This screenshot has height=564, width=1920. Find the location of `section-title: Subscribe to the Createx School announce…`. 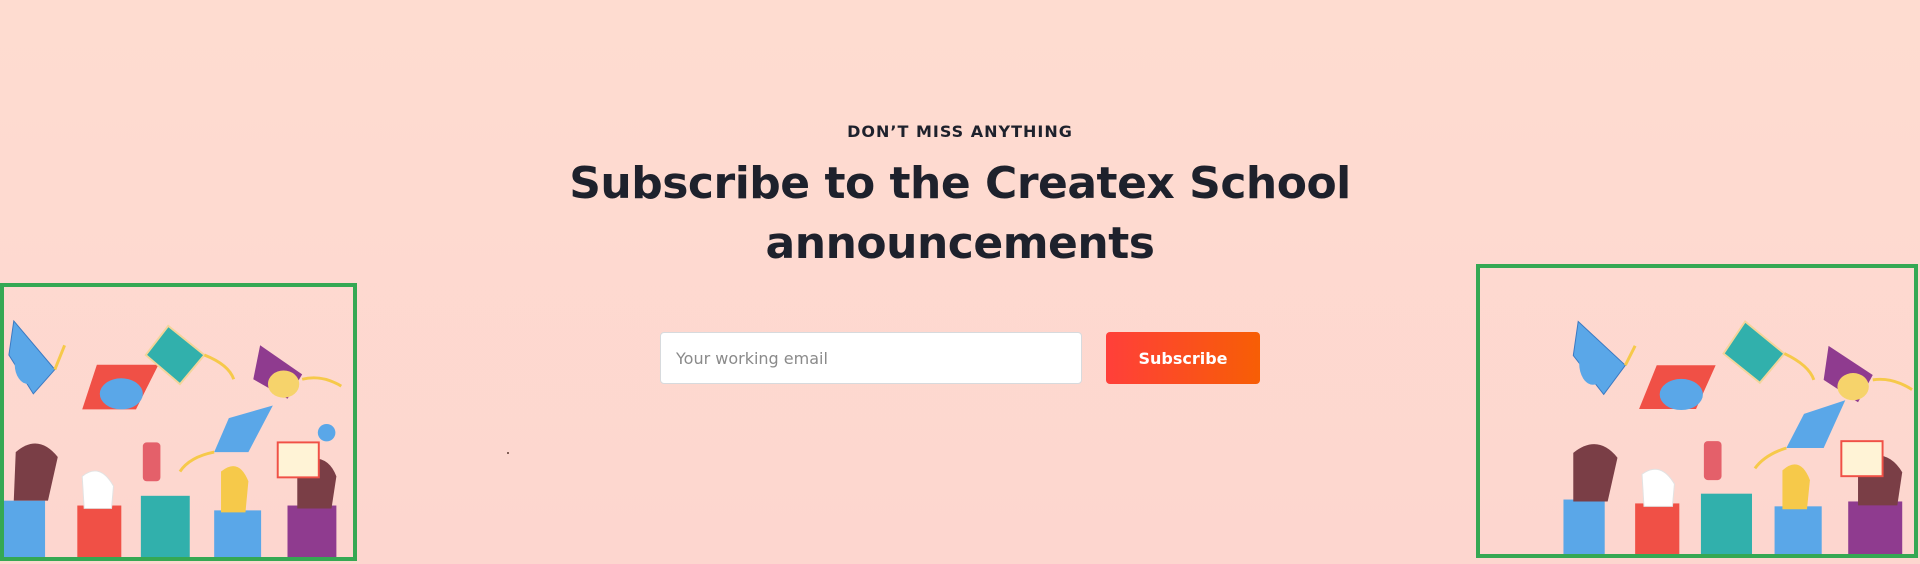

section-title: Subscribe to the Createx School announce… is located at coordinates (960, 213).